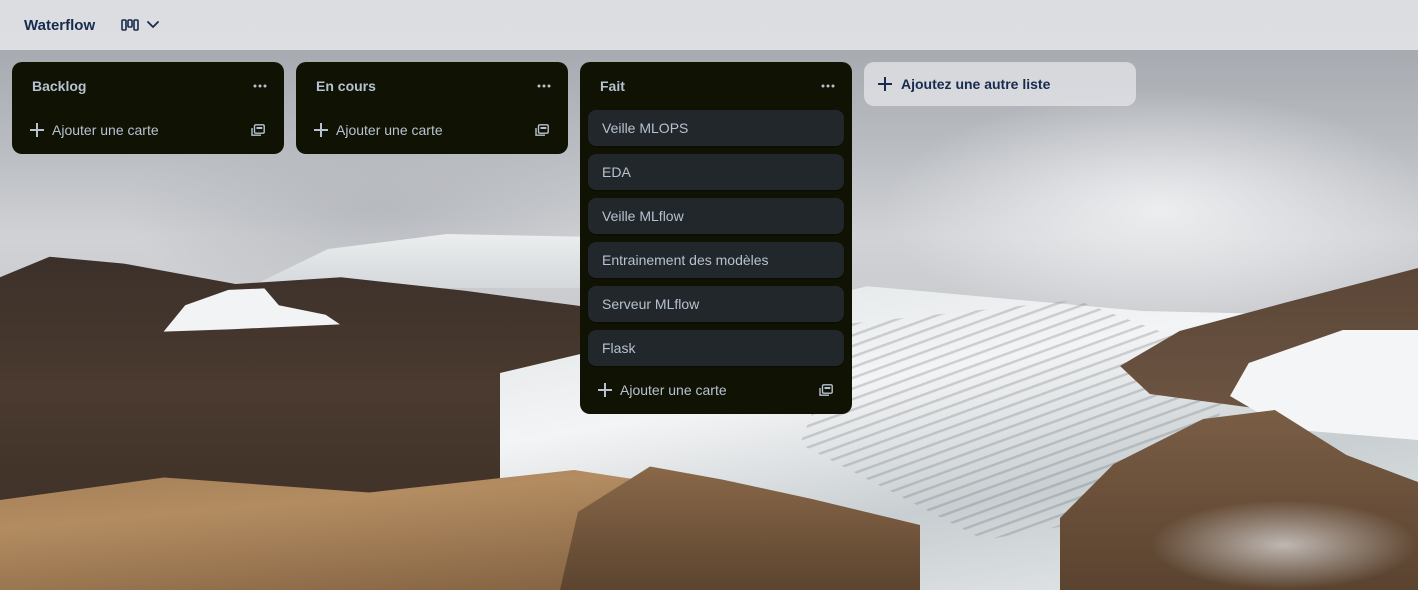 The image size is (1418, 590). What do you see at coordinates (716, 260) in the screenshot?
I see `card: Entrainement des modèles` at bounding box center [716, 260].